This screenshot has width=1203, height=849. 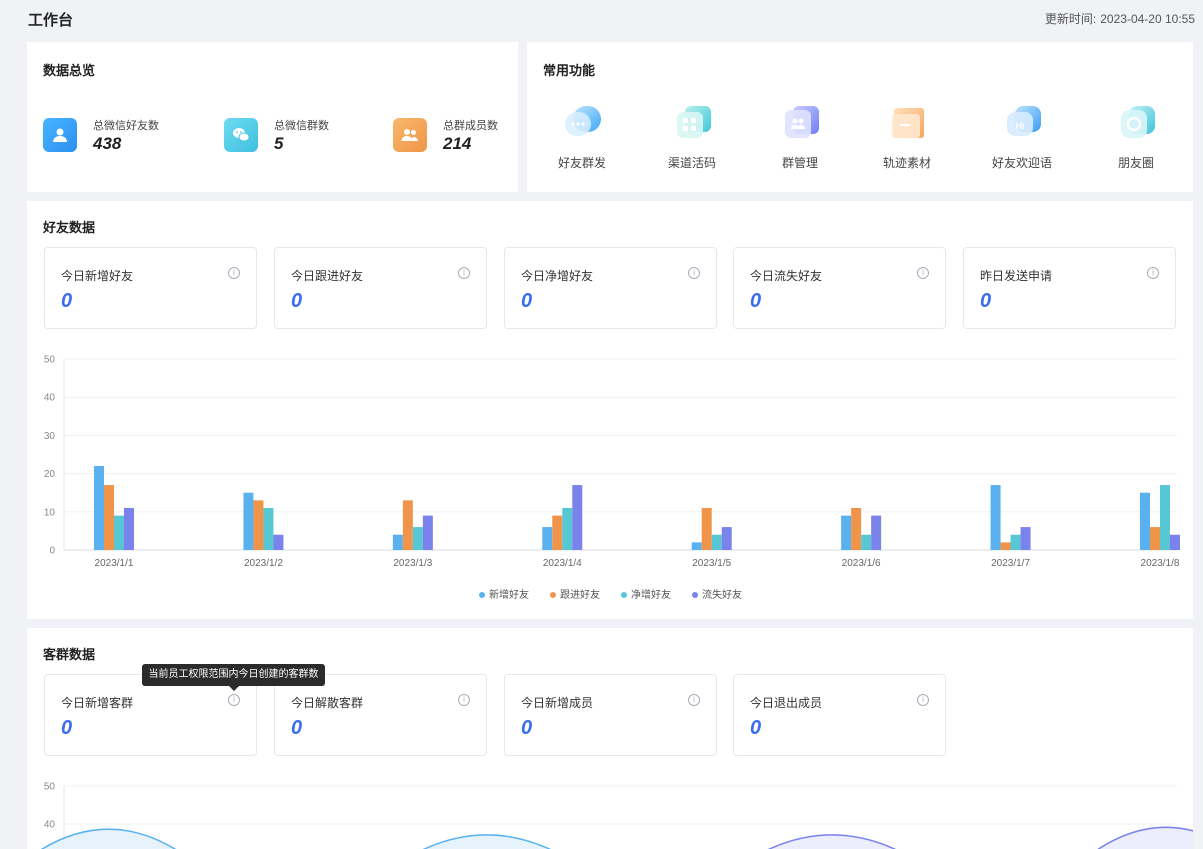 I want to click on shortcut-trace-material: 轨迹素材, so click(x=907, y=138).